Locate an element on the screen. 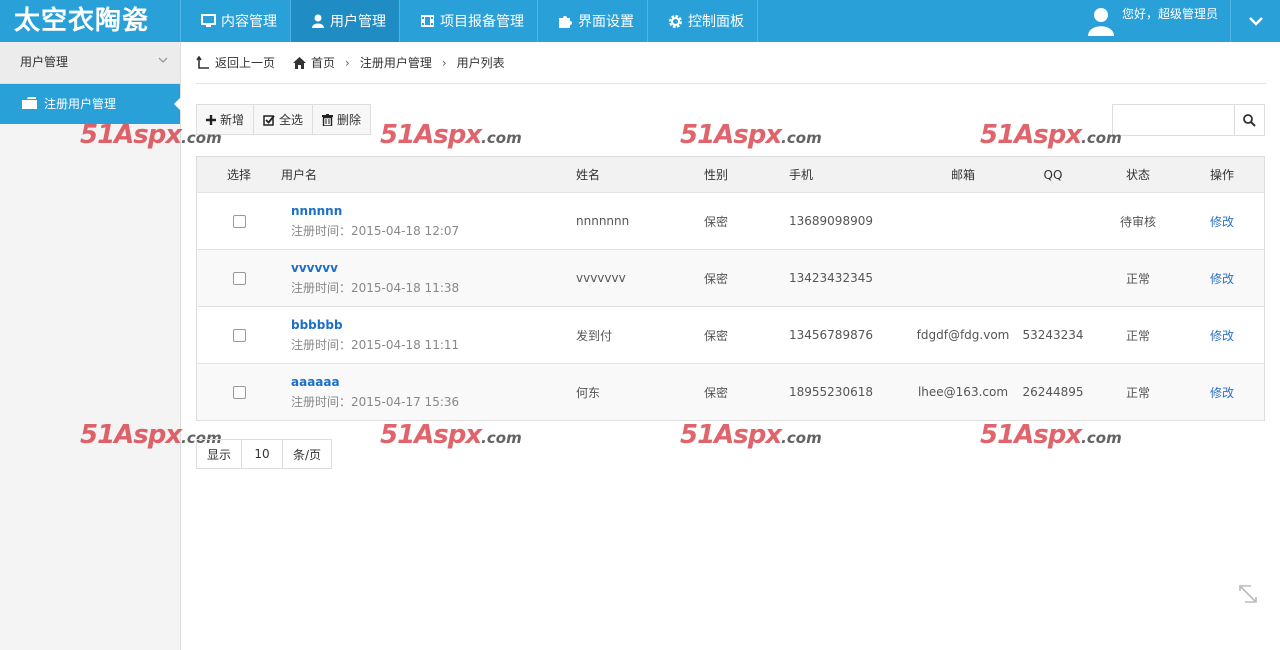 This screenshot has height=650, width=1280. pager-show-label: 显示 is located at coordinates (219, 454).